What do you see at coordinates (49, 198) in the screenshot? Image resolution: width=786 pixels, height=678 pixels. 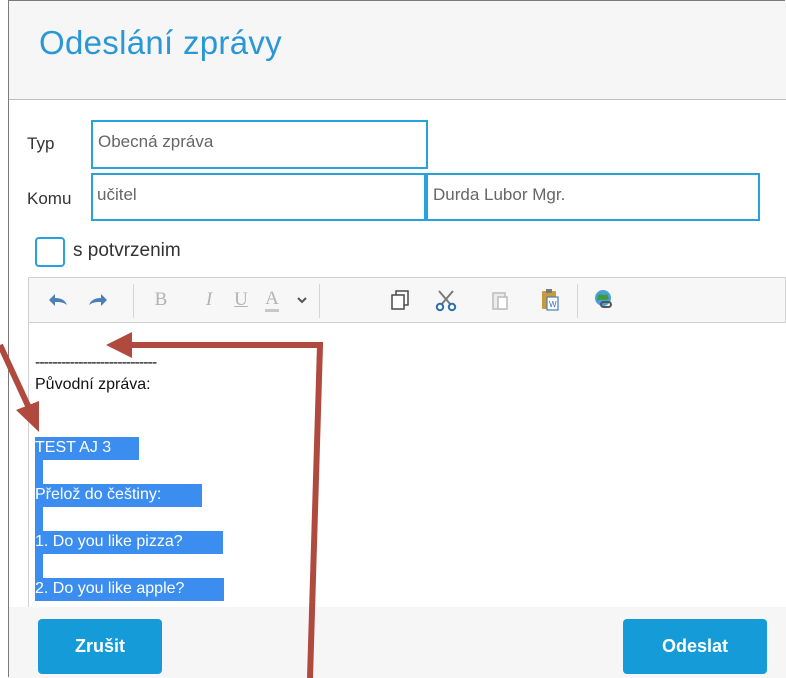 I see `to-label: Komu` at bounding box center [49, 198].